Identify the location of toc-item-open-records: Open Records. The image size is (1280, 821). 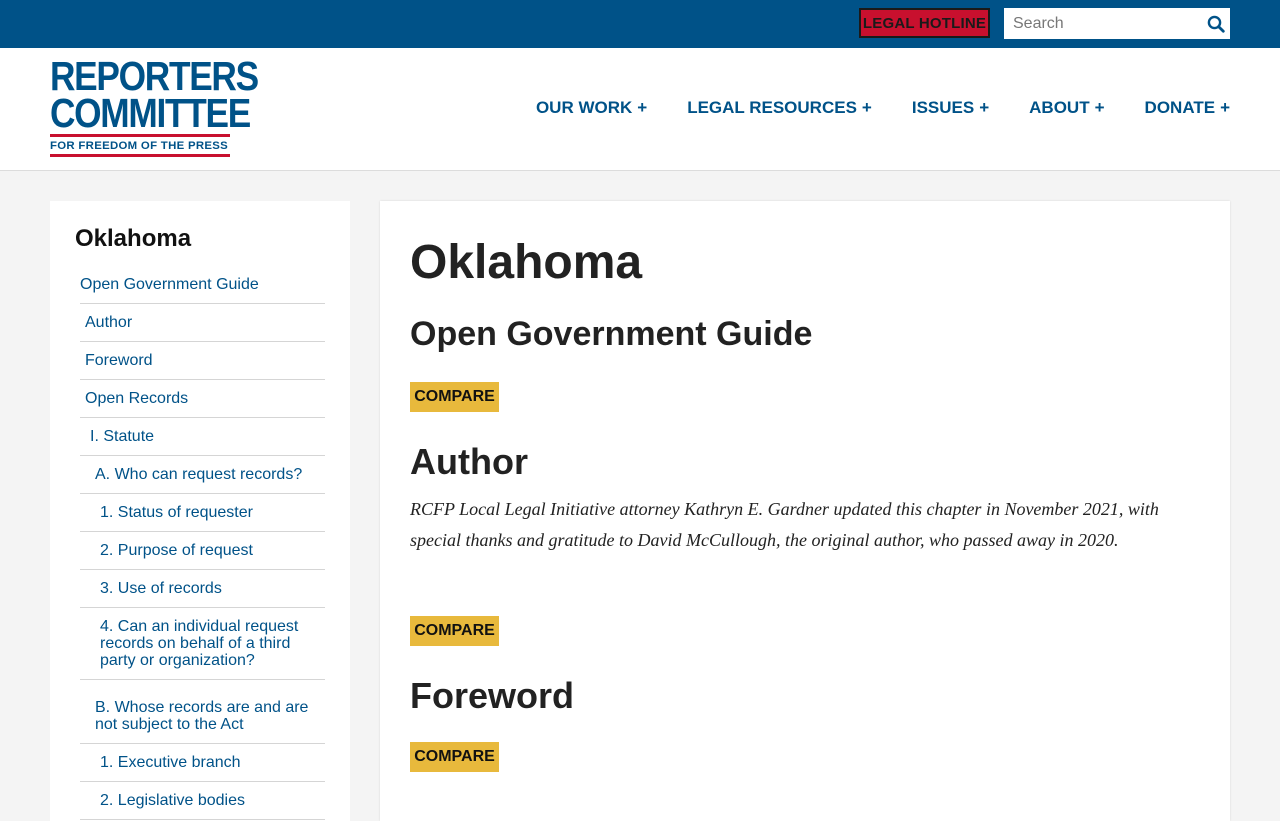
(202, 399).